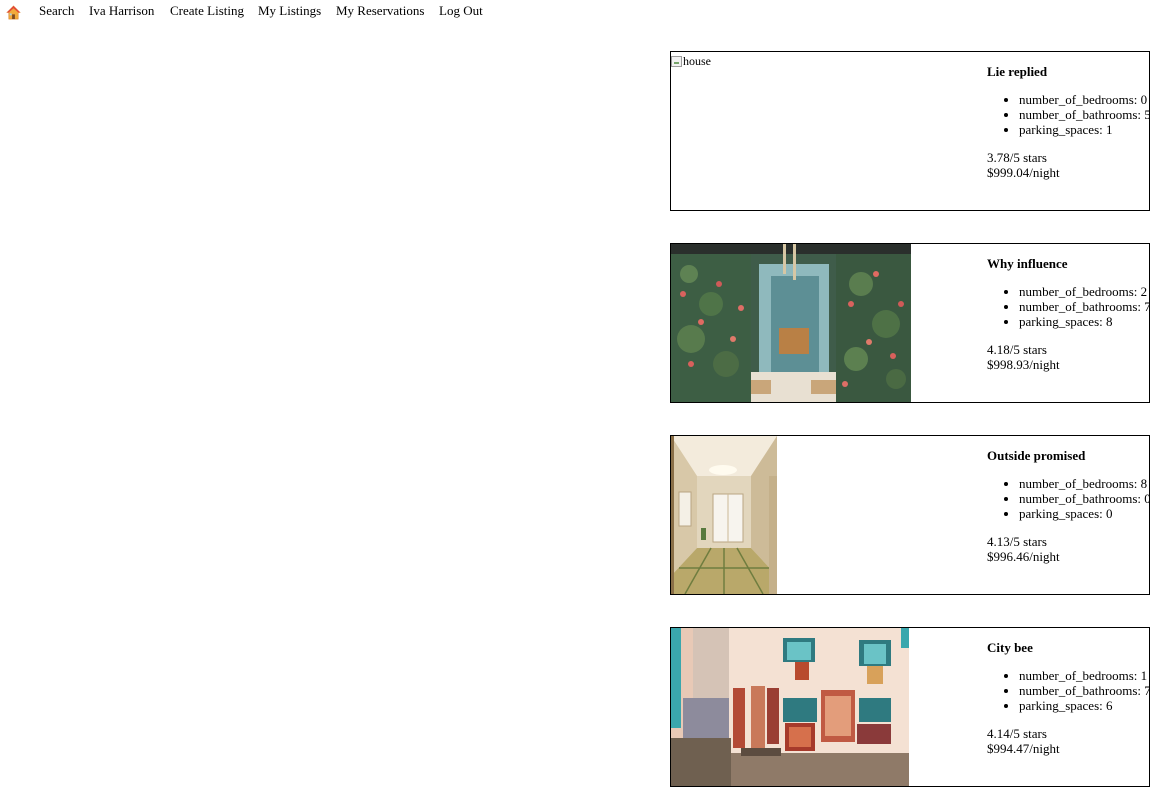 The image size is (1172, 796). Describe the element at coordinates (289, 11) in the screenshot. I see `nav-my-listings-link: My Listings` at that location.